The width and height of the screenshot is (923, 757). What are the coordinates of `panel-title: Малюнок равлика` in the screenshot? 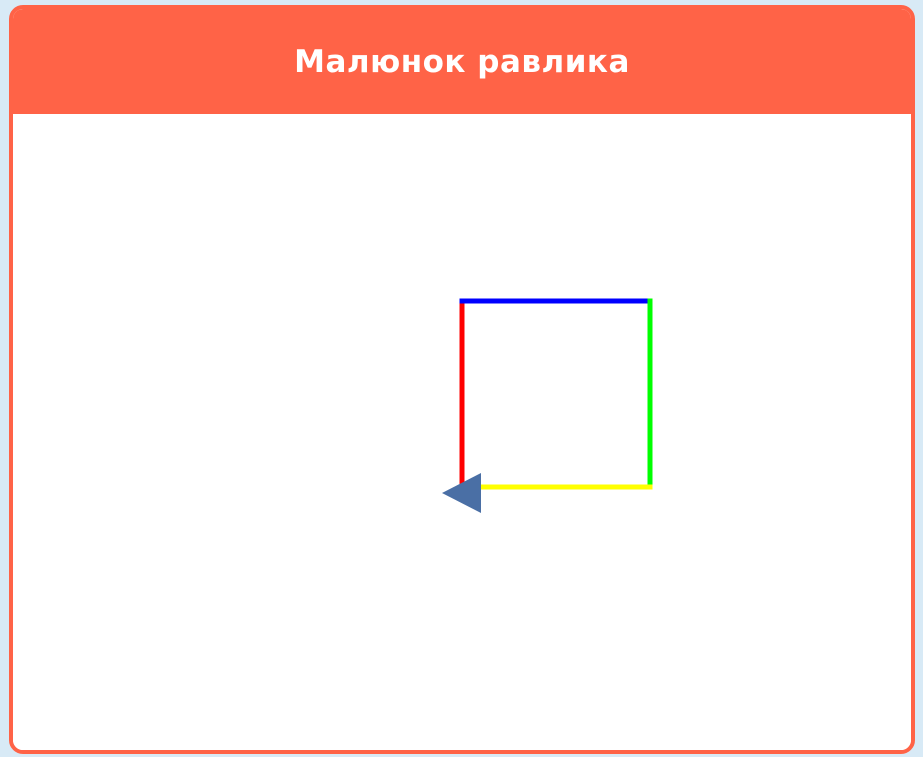 It's located at (462, 61).